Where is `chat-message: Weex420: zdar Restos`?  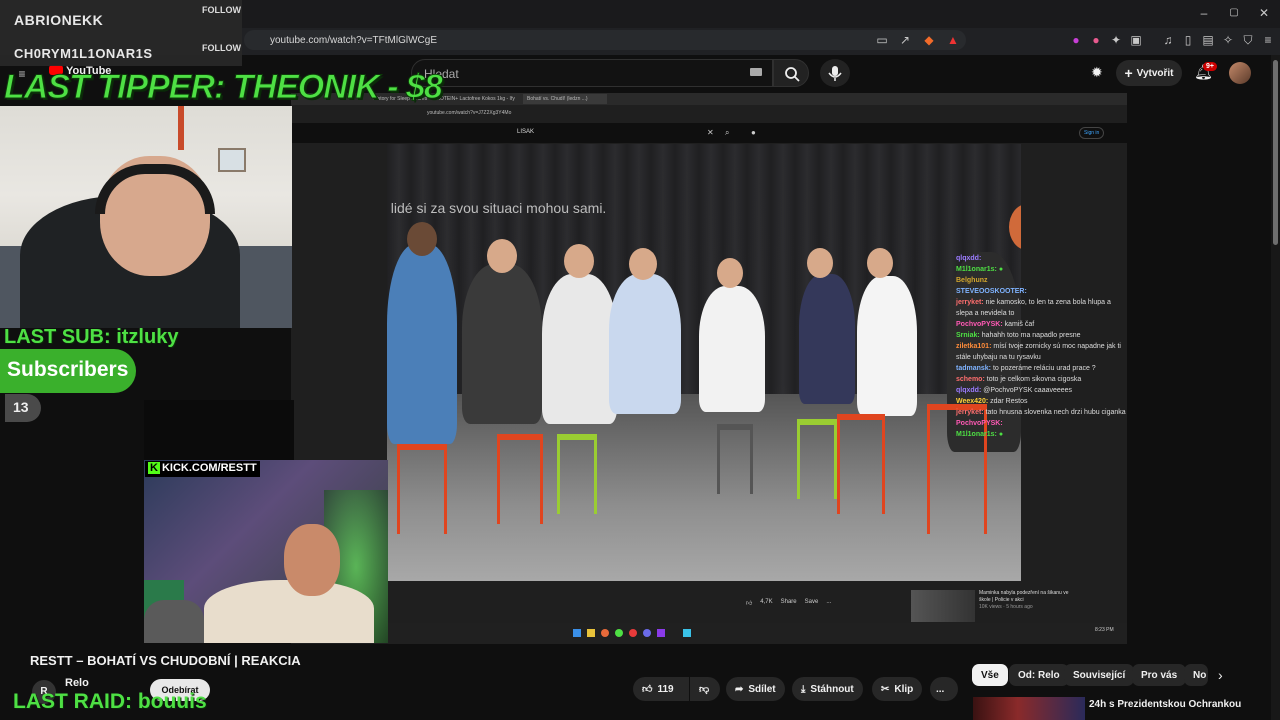 chat-message: Weex420: zdar Restos is located at coordinates (1041, 401).